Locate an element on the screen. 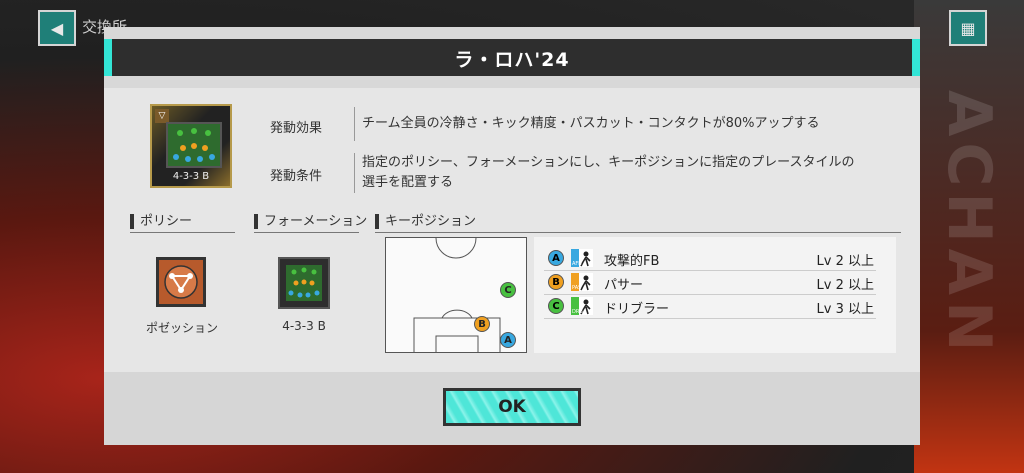 Image resolution: width=1024 pixels, height=473 pixels. marker-b: B is located at coordinates (556, 282).